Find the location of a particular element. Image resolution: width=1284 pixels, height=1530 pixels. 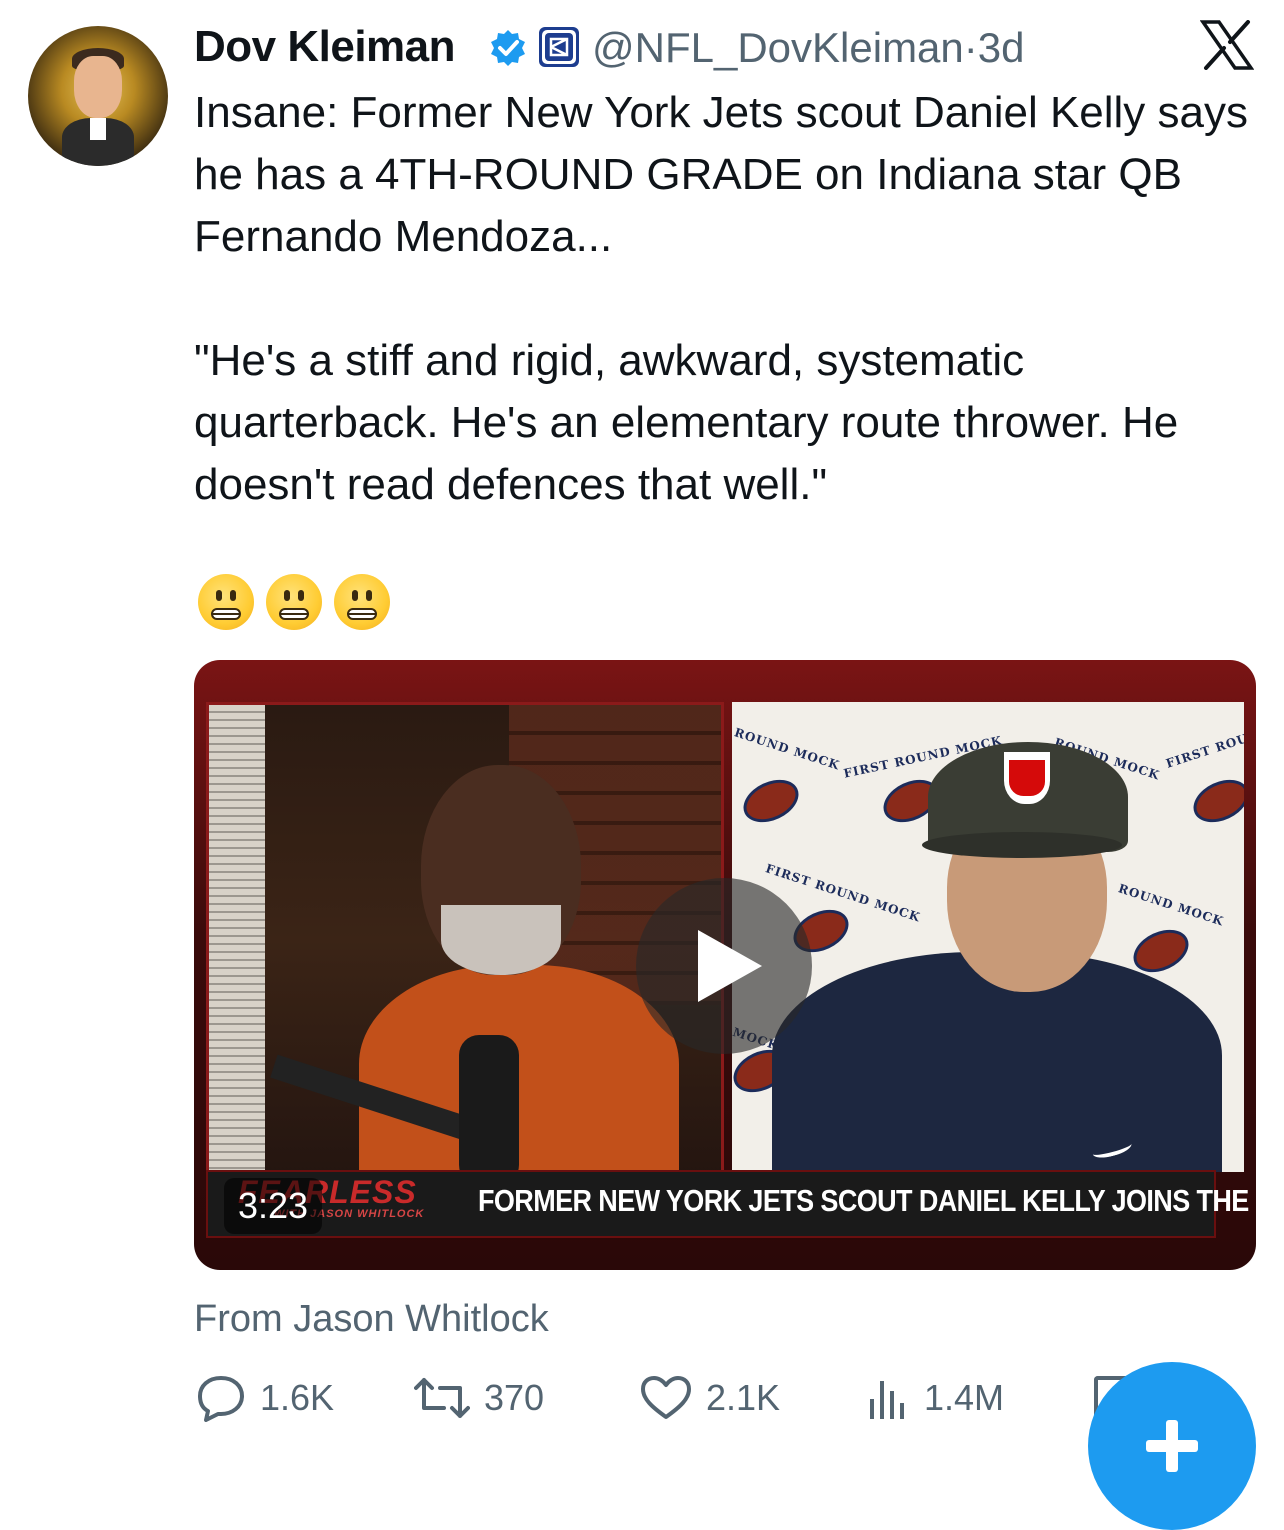

reply-button: 1.6K is located at coordinates (265, 1398).